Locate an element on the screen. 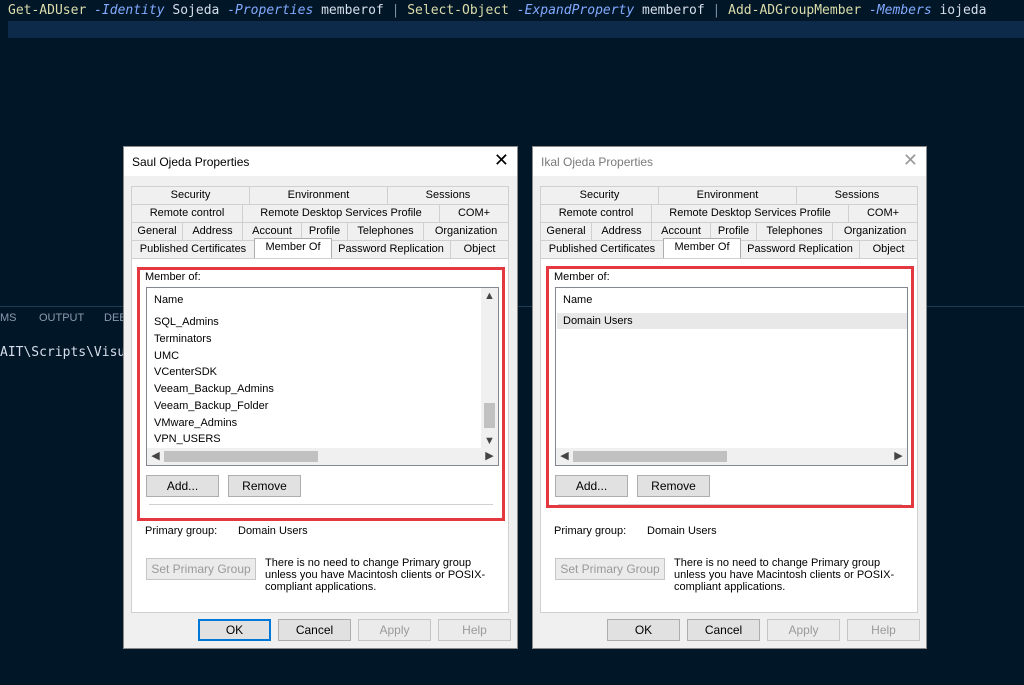 This screenshot has width=1024, height=685. value-properties: memberof is located at coordinates (352, 10).